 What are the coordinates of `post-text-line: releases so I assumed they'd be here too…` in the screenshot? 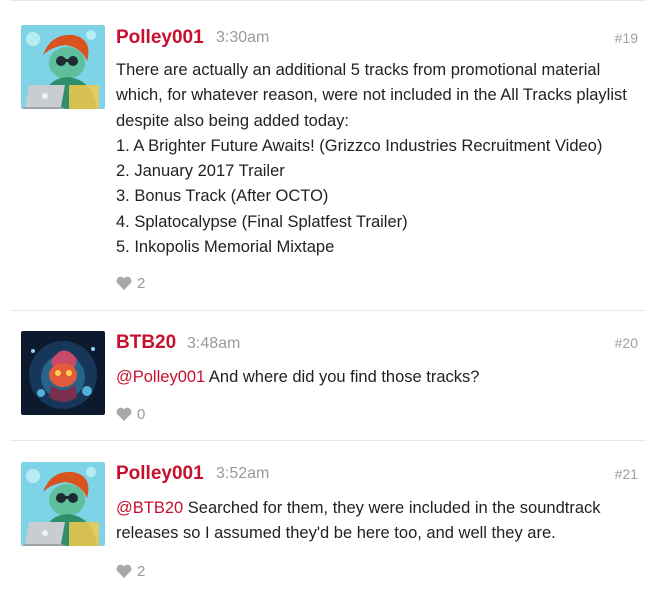 It's located at (336, 533).